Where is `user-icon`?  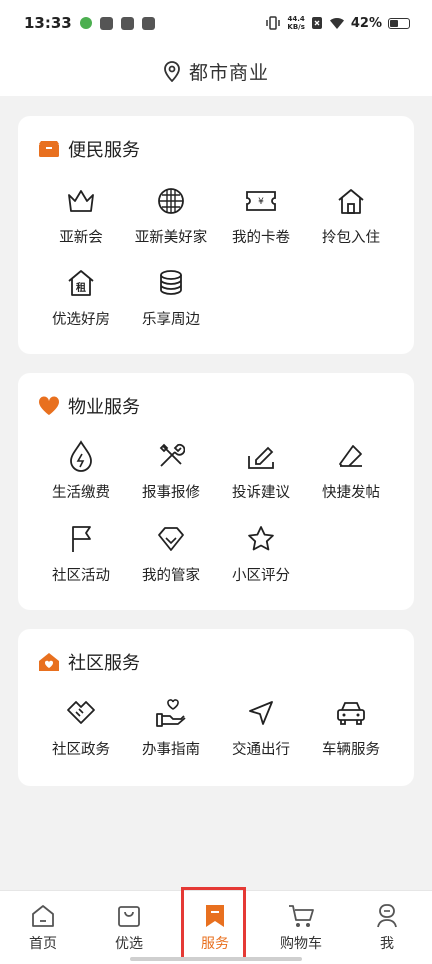 user-icon is located at coordinates (387, 916).